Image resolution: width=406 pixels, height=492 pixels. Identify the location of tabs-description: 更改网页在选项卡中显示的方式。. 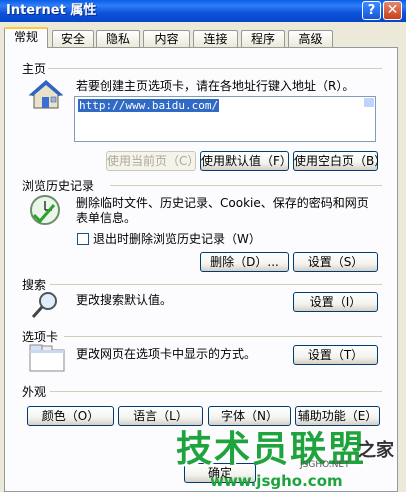
(166, 354).